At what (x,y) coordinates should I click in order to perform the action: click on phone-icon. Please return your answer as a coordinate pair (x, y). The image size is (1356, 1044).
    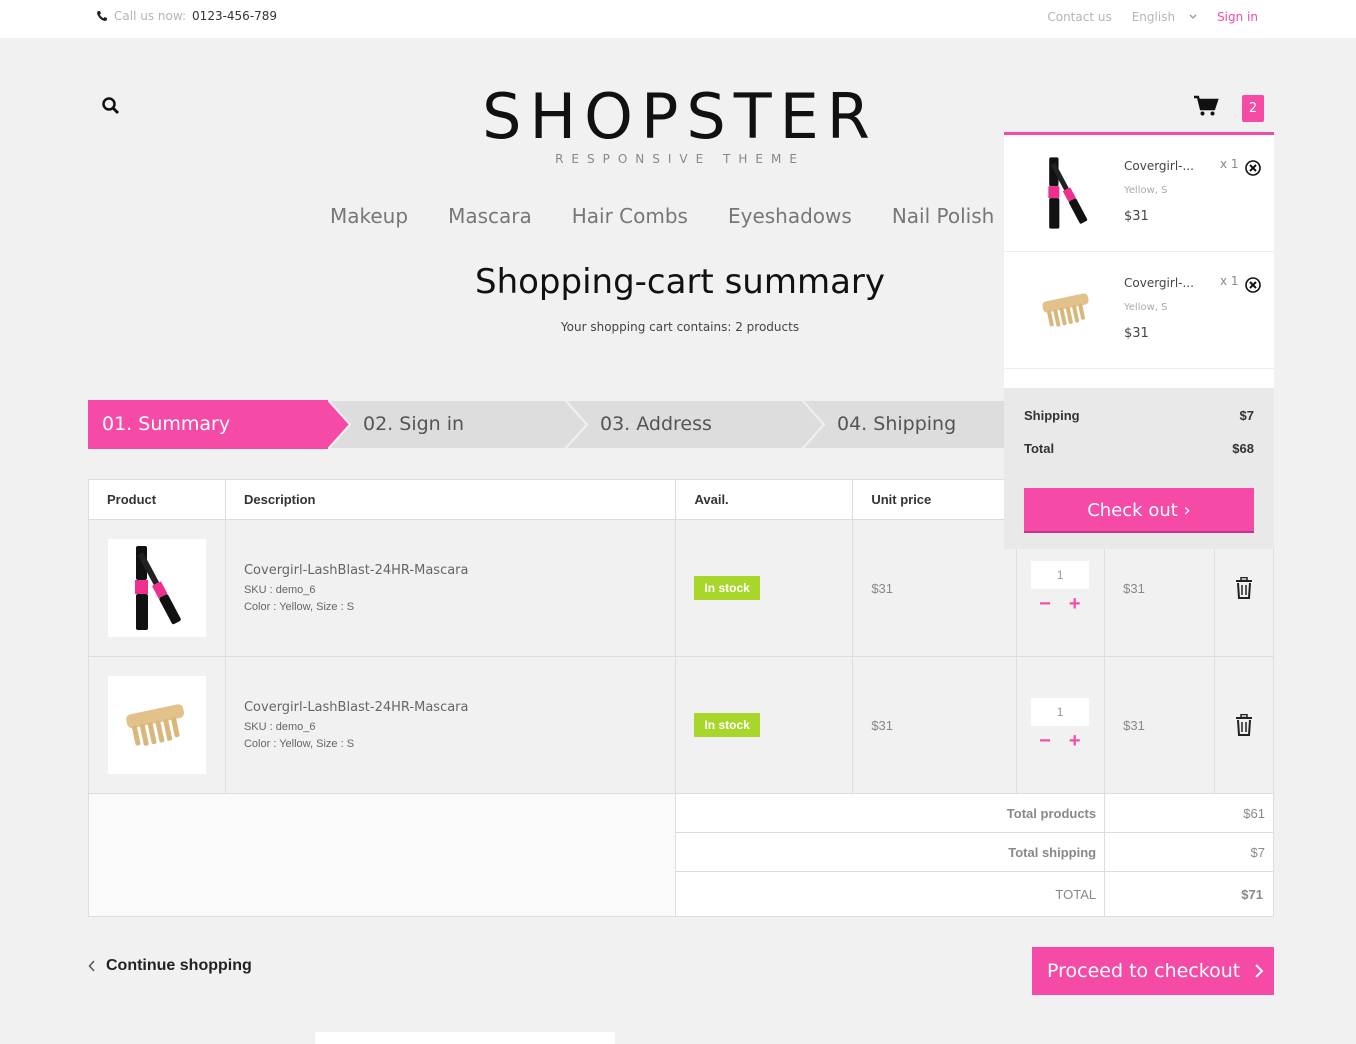
    Looking at the image, I should click on (102, 16).